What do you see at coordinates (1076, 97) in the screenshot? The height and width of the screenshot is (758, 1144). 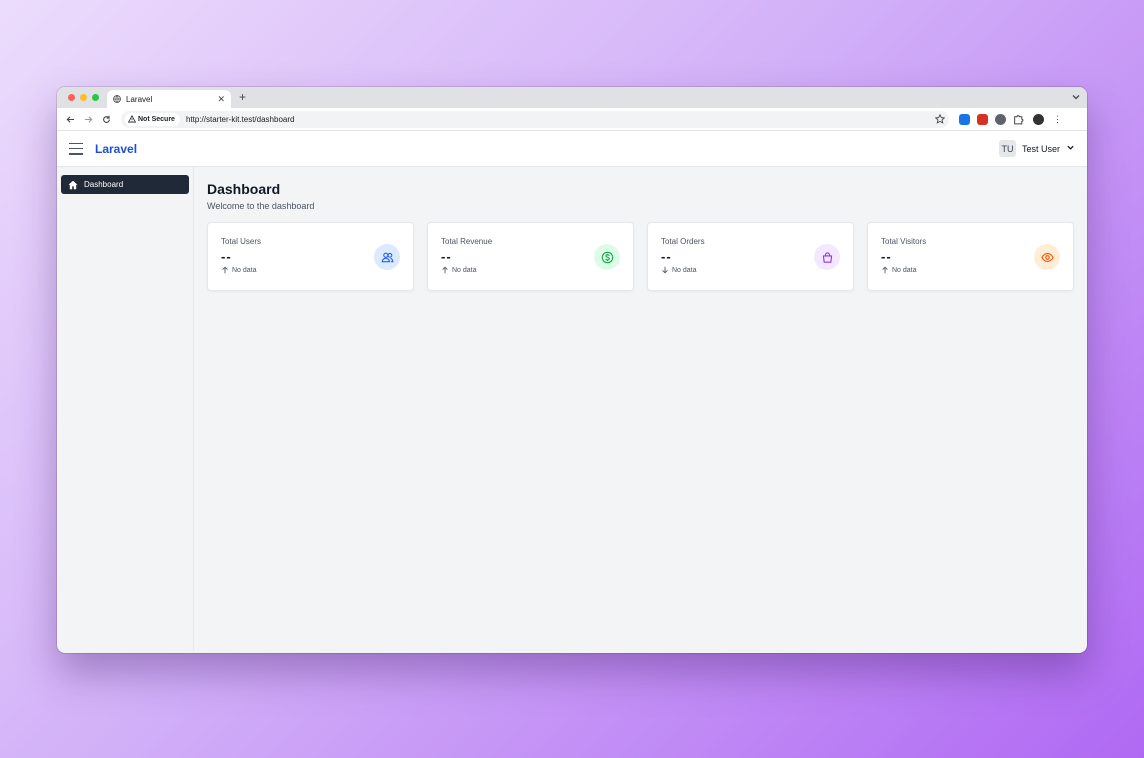 I see `tab-search-chevron-icon` at bounding box center [1076, 97].